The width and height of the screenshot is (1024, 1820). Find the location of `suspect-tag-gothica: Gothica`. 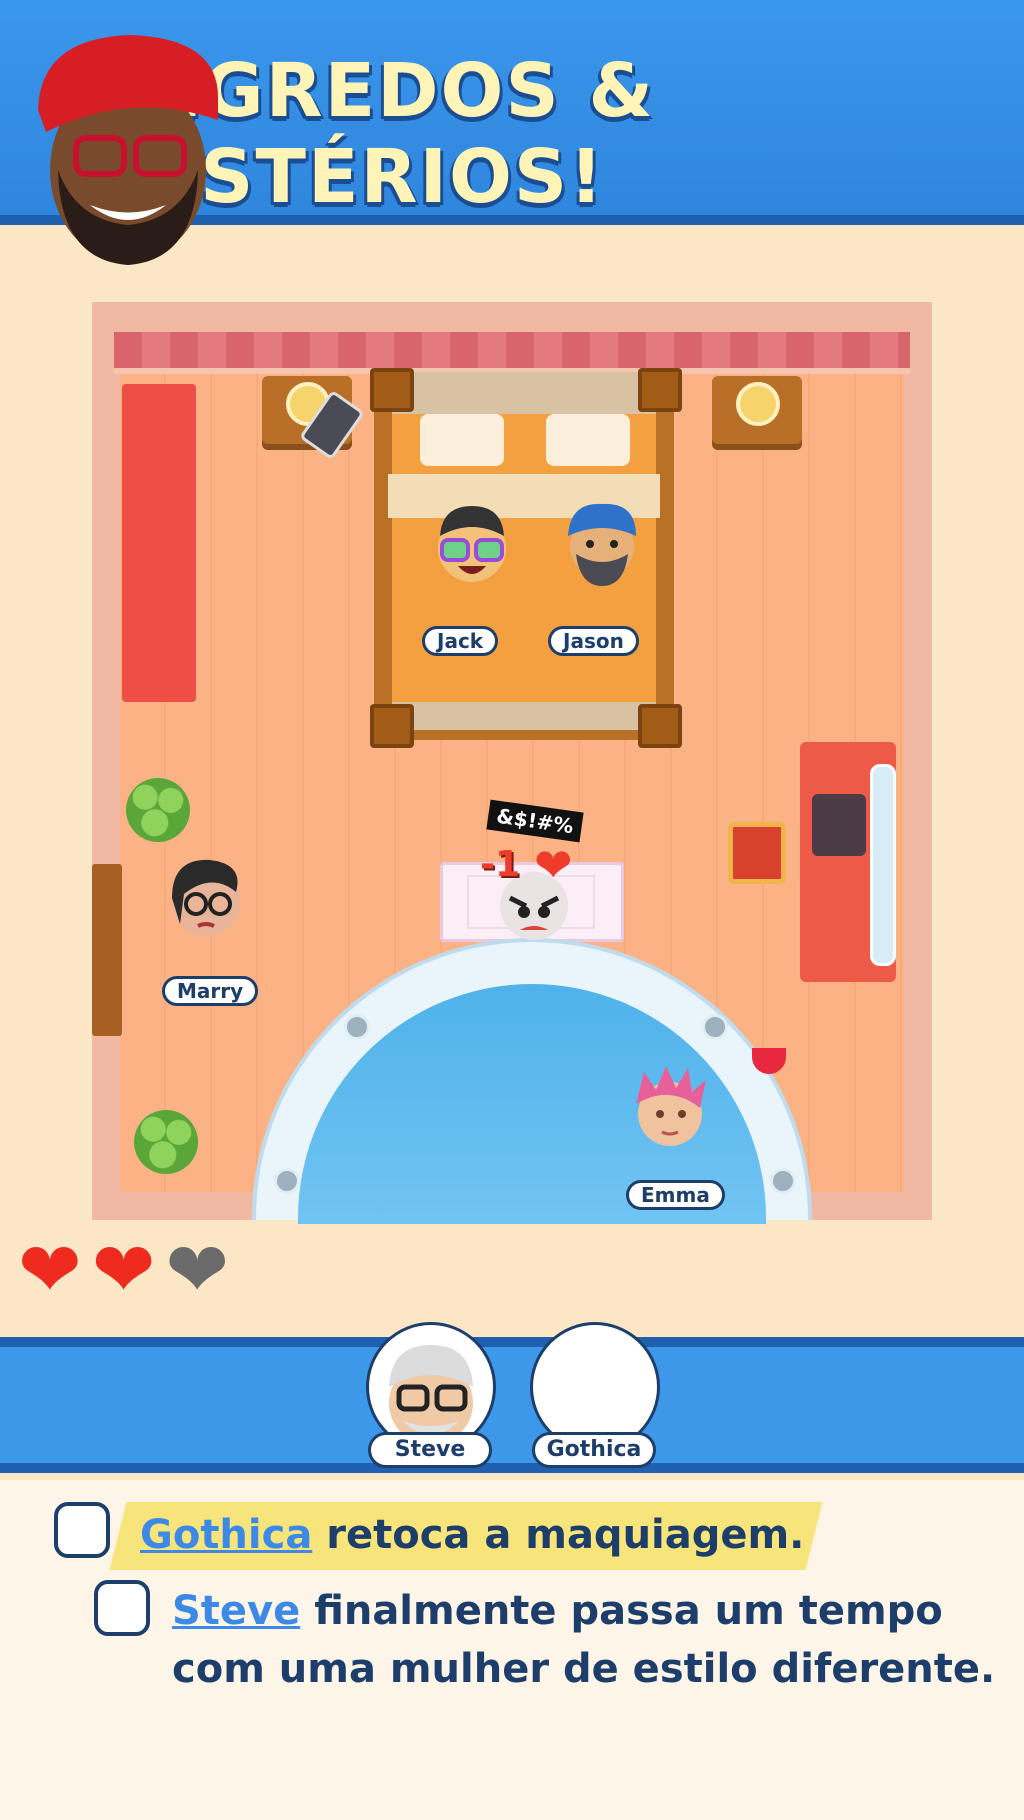

suspect-tag-gothica: Gothica is located at coordinates (594, 1450).